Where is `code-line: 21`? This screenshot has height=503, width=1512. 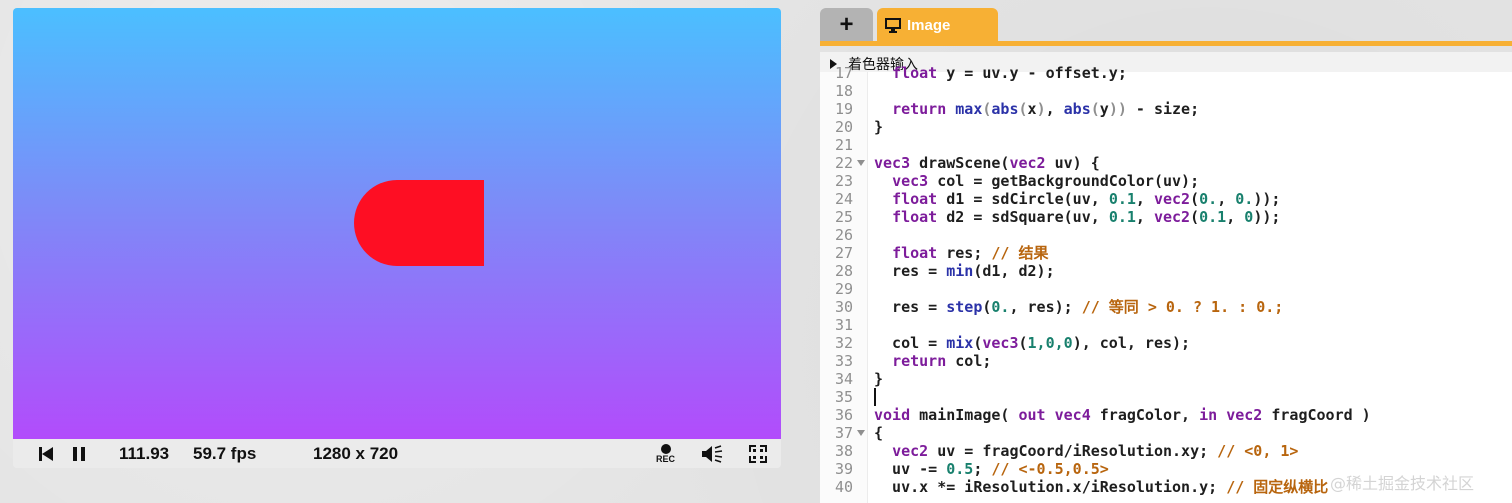 code-line: 21 is located at coordinates (1166, 145).